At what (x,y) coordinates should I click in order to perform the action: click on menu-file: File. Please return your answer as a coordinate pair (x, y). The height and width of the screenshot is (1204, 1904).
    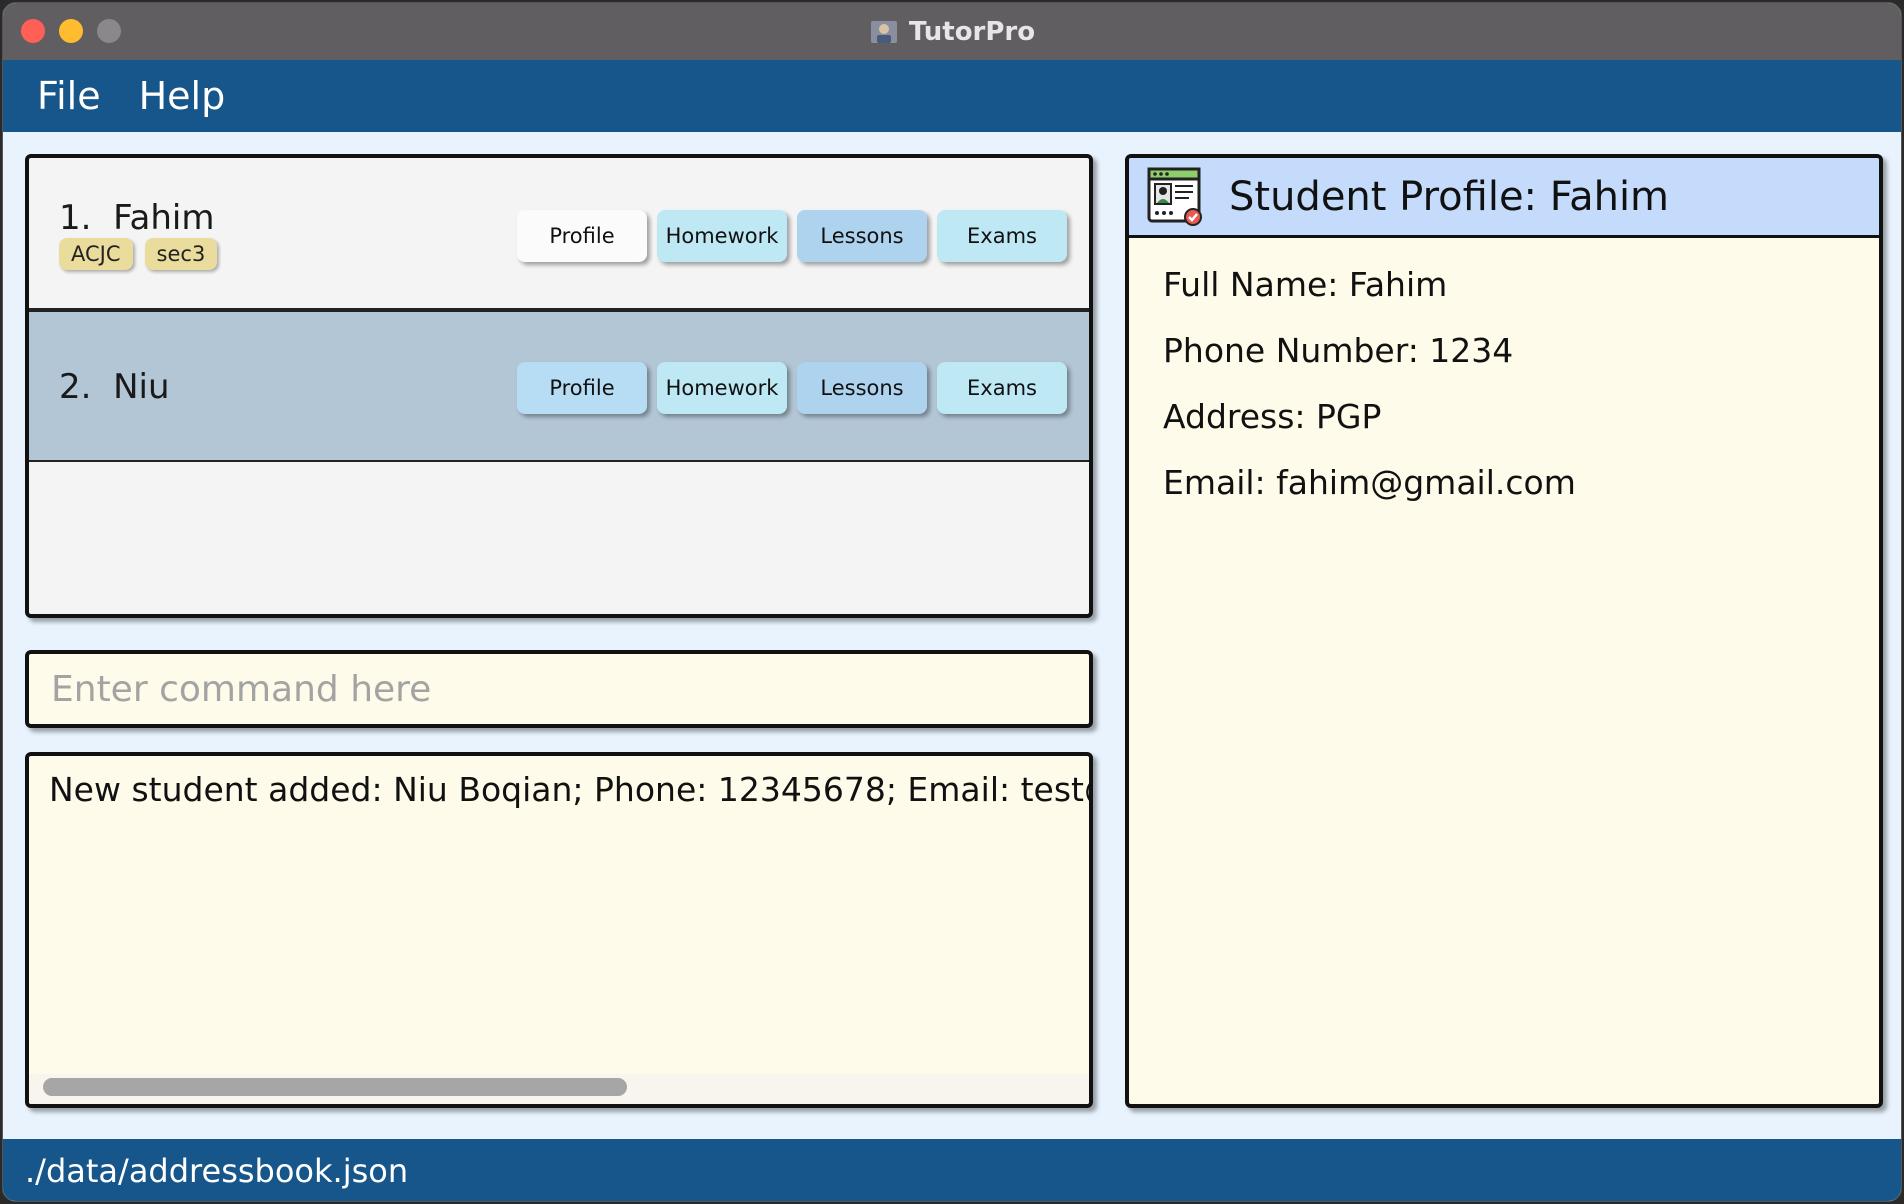
    Looking at the image, I should click on (69, 96).